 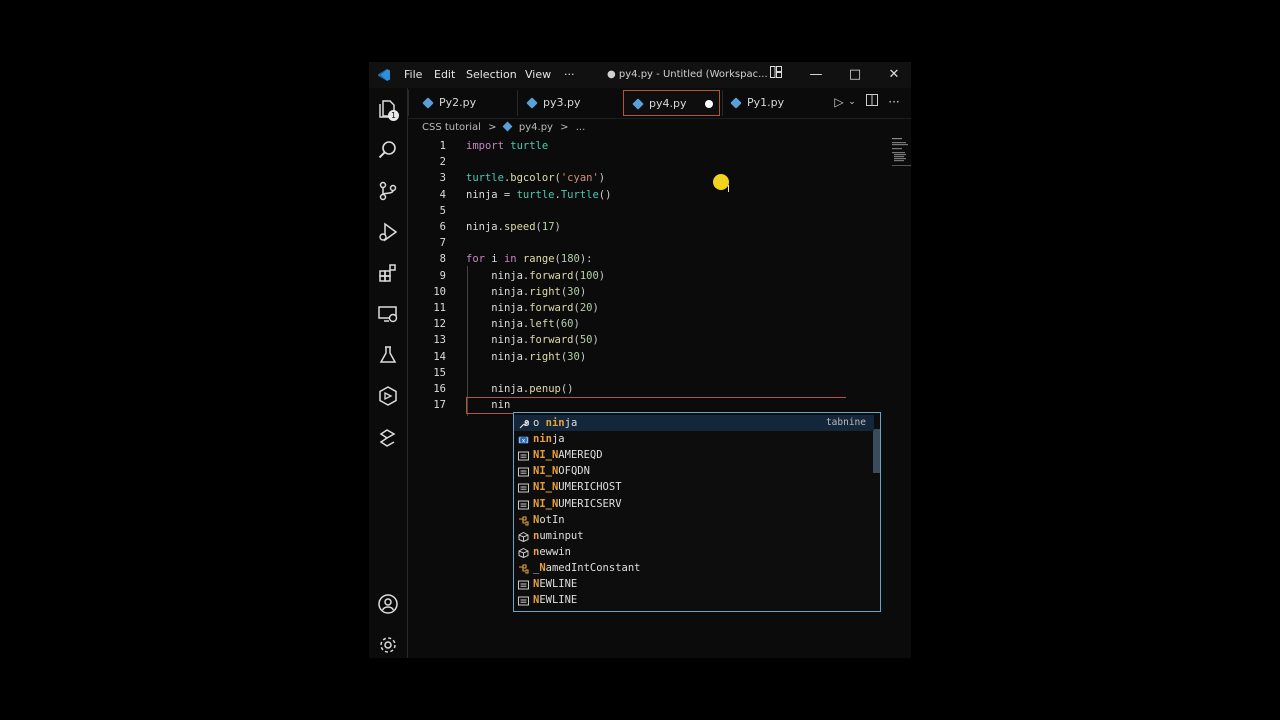 What do you see at coordinates (393, 115) in the screenshot?
I see `explorer-badge: 1` at bounding box center [393, 115].